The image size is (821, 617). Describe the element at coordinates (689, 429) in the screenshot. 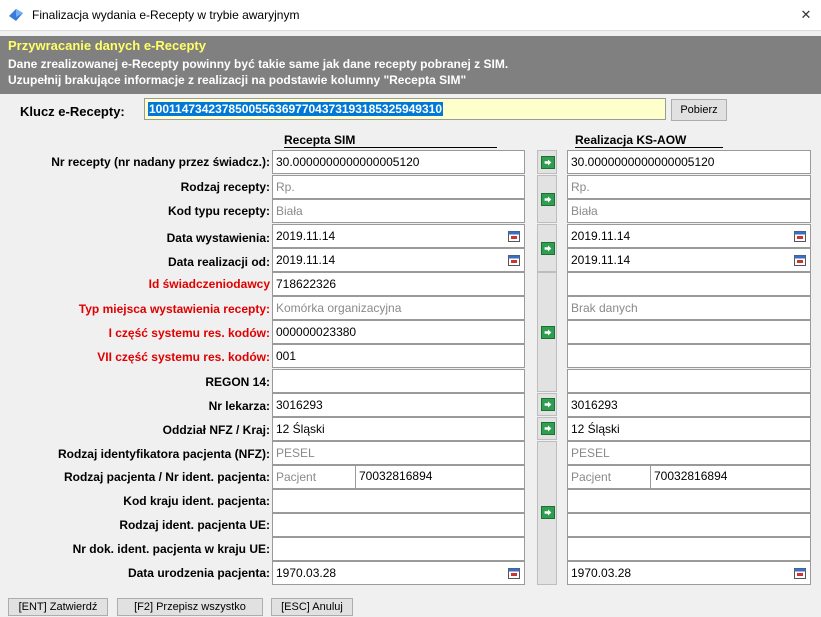

I see `ks-field-nfz-branch: 12 Śląski` at that location.